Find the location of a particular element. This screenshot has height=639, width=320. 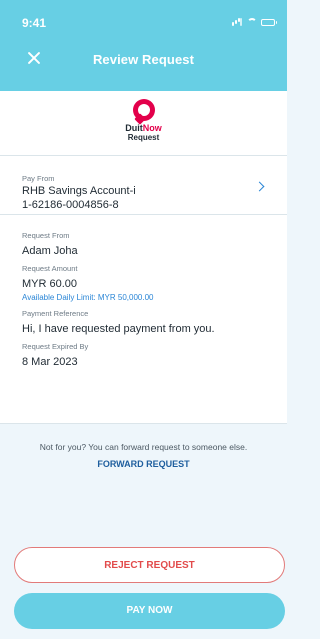

request-amount-value: MYR 60.00 is located at coordinates (50, 284).